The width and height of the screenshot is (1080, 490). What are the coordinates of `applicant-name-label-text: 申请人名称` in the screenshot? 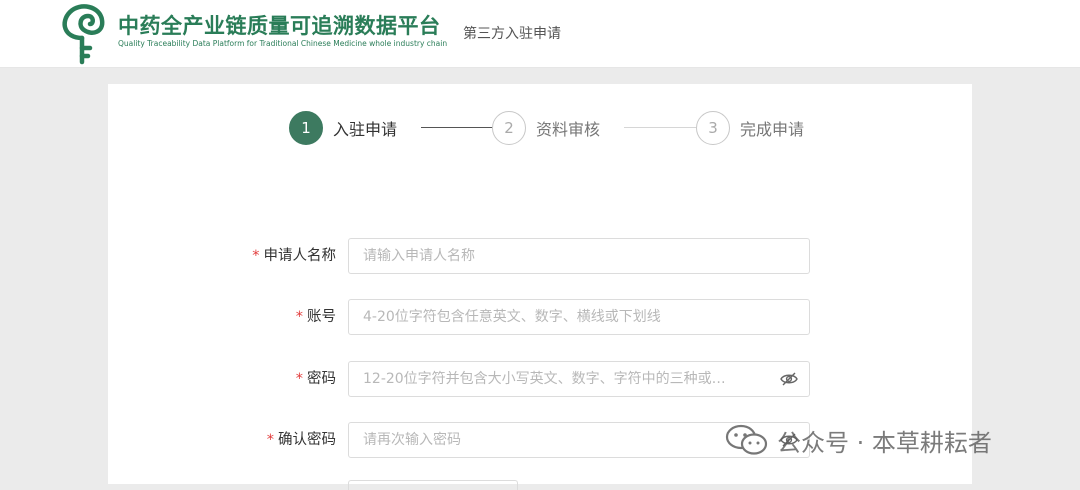 It's located at (300, 256).